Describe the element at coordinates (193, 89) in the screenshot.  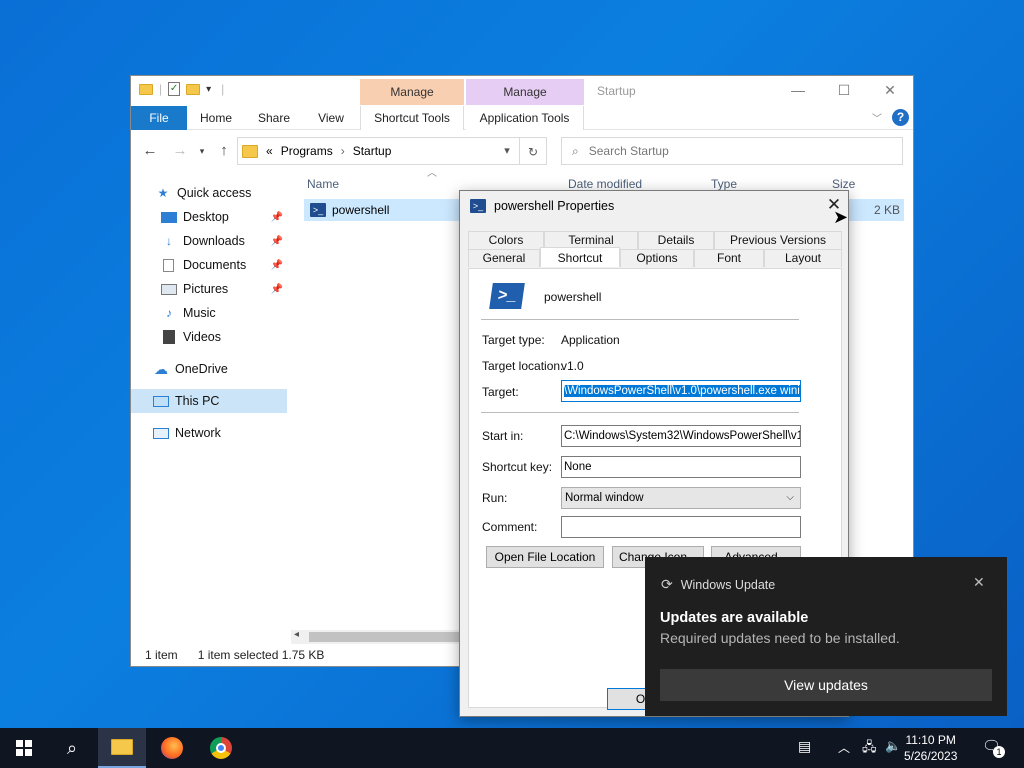
I see `new-folder-icon` at that location.